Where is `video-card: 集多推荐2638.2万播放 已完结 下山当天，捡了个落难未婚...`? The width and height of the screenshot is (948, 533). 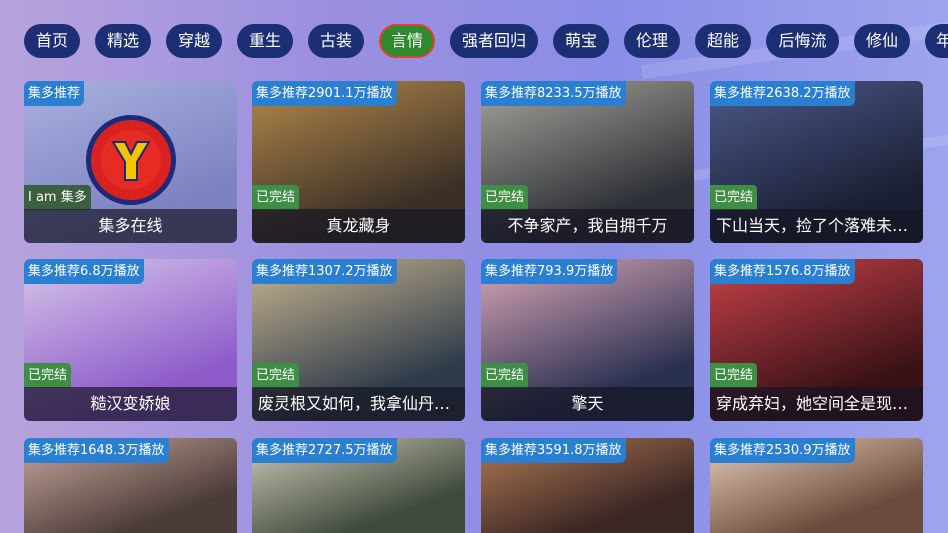 video-card: 集多推荐2638.2万播放 已完结 下山当天，捡了个落难未婚... is located at coordinates (816, 162).